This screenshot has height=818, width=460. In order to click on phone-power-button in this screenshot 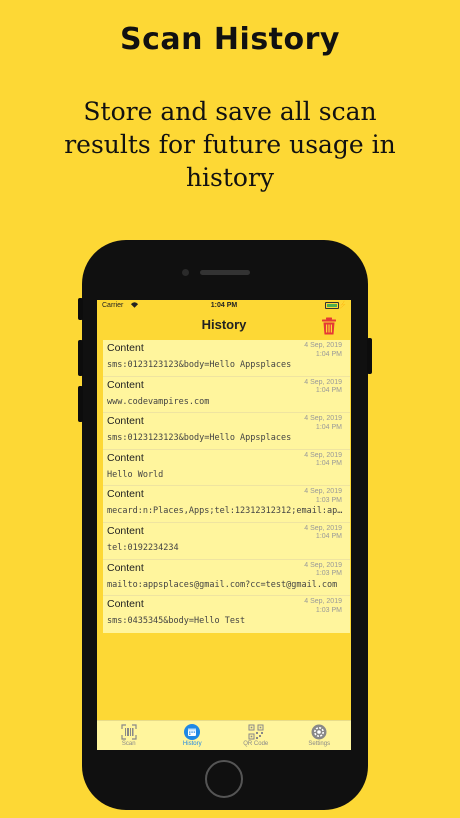, I will do `click(369, 356)`.